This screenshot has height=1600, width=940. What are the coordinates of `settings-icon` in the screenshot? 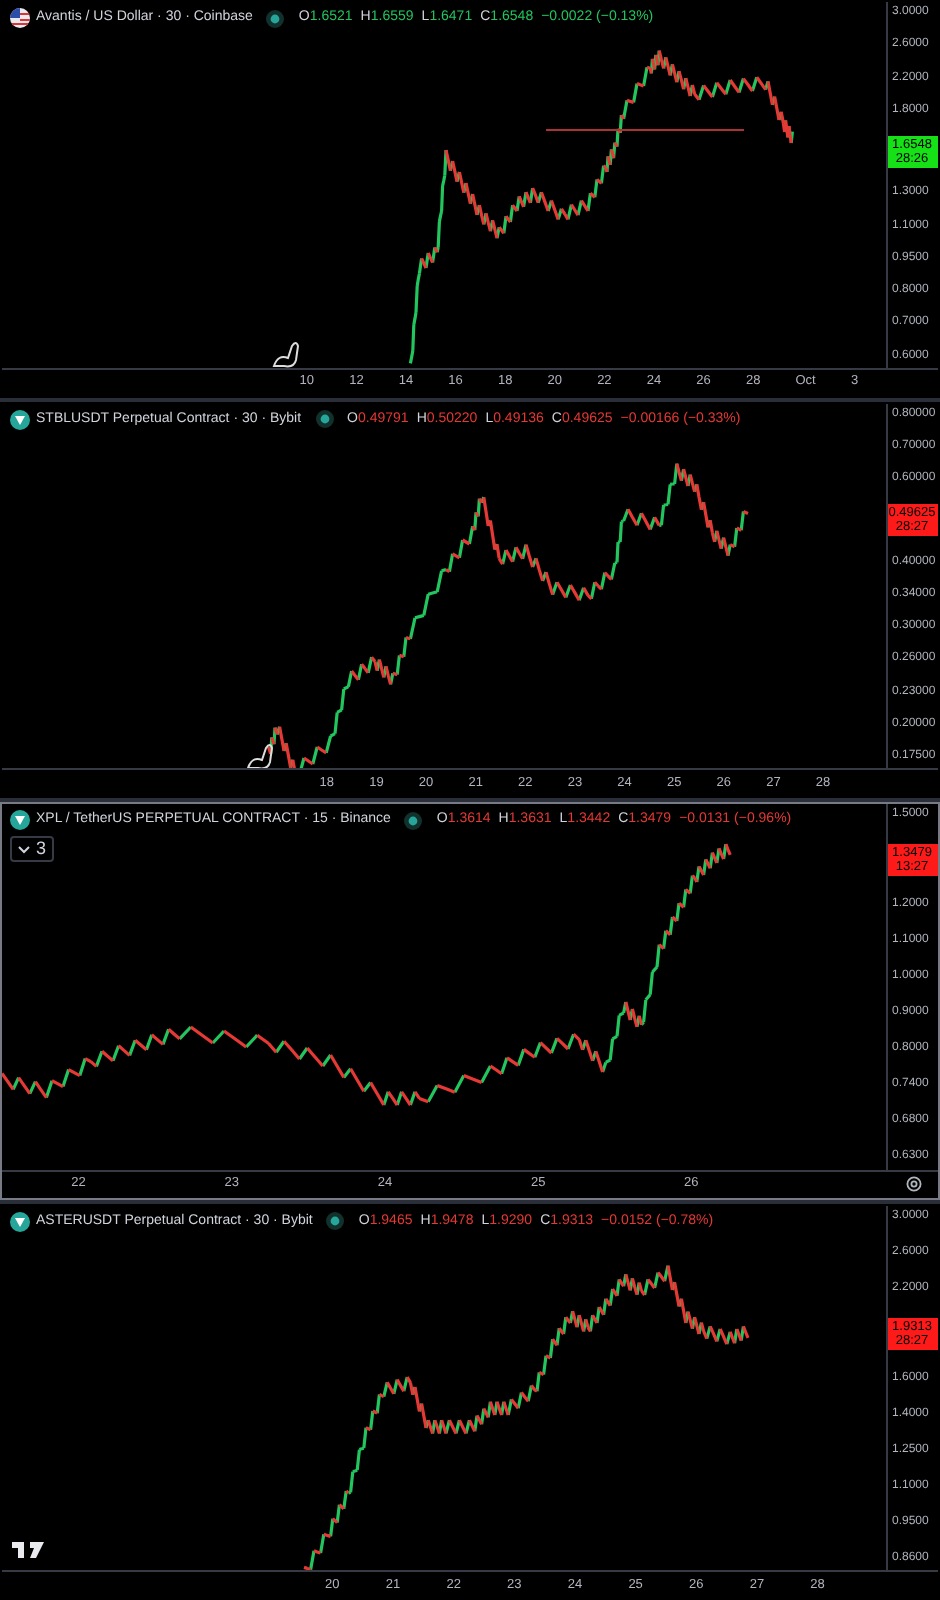 It's located at (913, 1184).